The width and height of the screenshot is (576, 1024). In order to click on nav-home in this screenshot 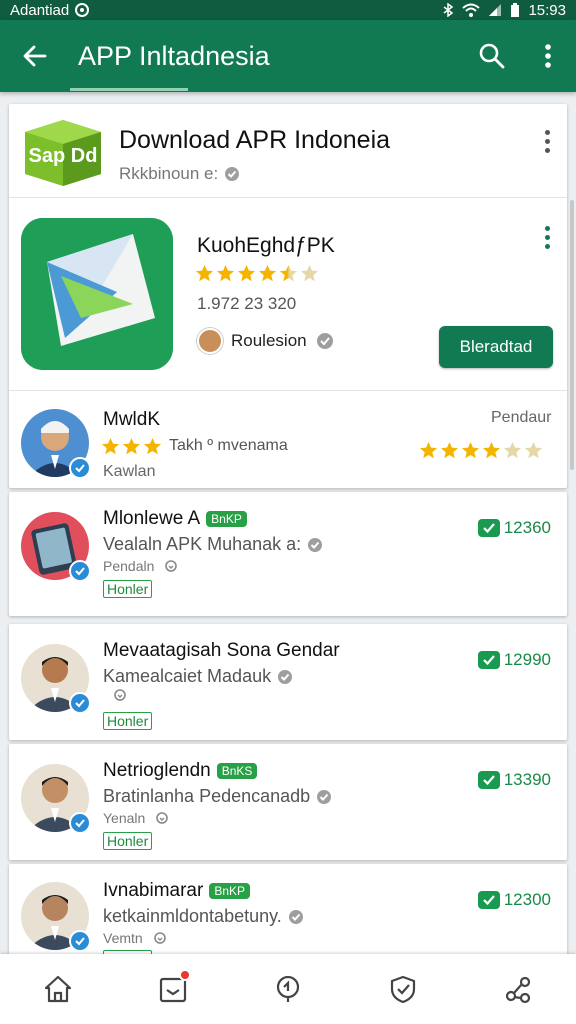, I will do `click(58, 989)`.